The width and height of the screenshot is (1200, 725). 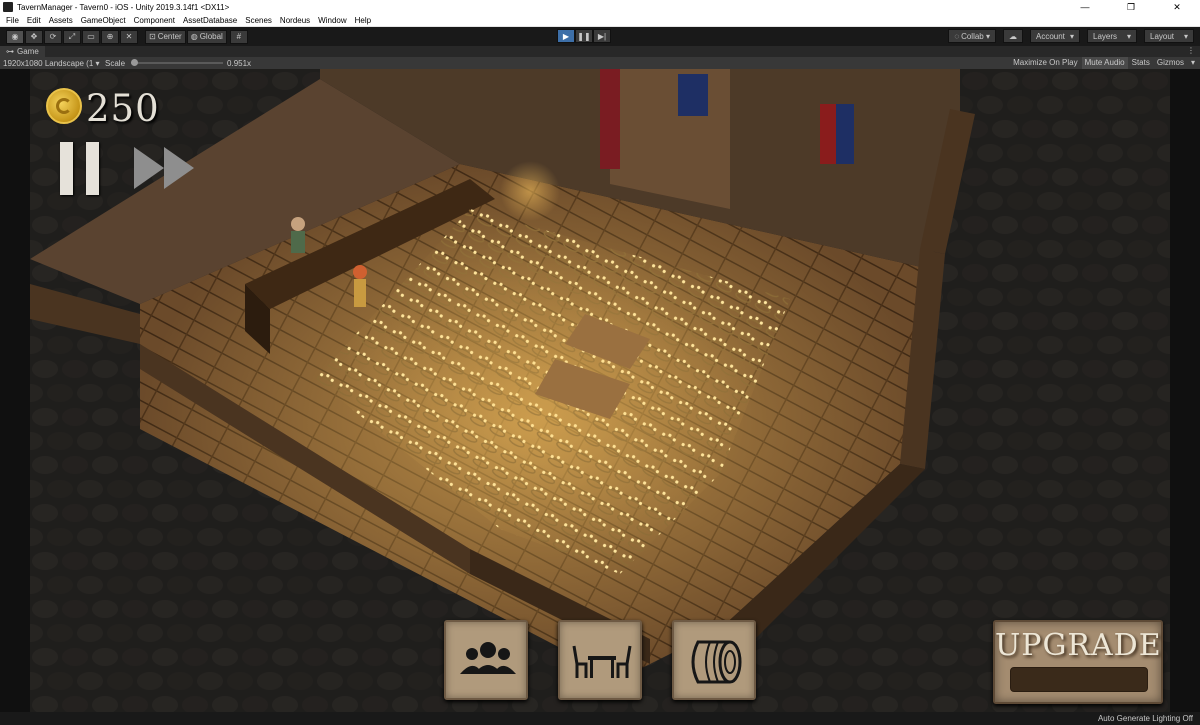 I want to click on transform-tool-button: ⊕, so click(x=110, y=36).